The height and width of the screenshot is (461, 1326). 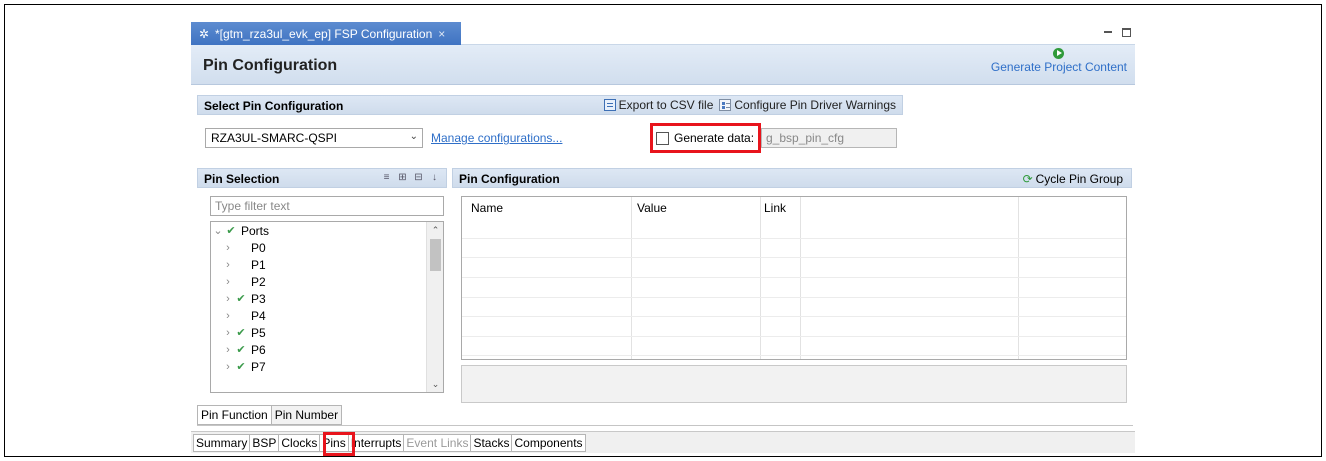 I want to click on close-icon: ×, so click(x=441, y=34).